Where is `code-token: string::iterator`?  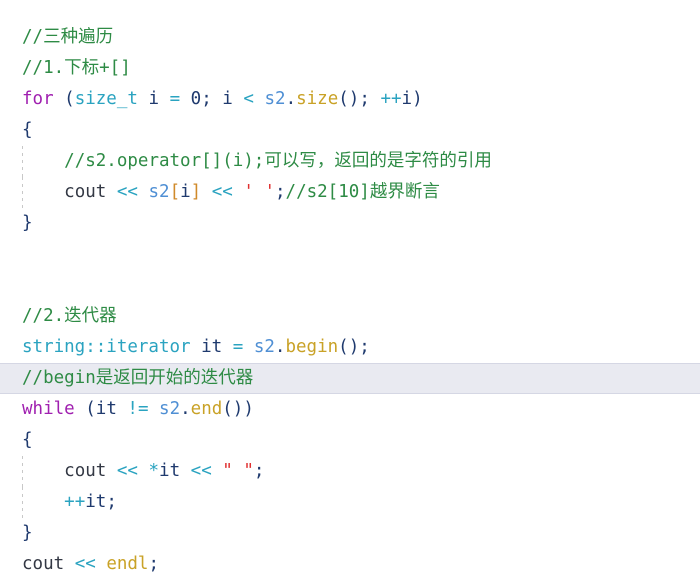
code-token: string::iterator is located at coordinates (106, 347).